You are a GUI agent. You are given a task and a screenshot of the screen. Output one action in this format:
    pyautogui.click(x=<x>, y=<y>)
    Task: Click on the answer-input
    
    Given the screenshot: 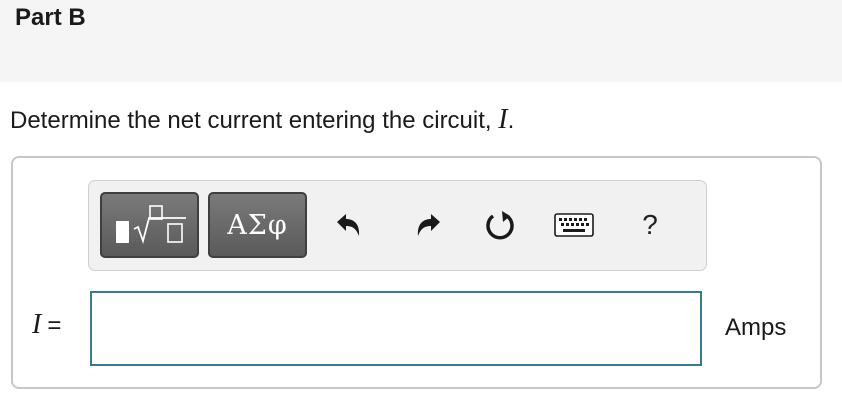 What is the action you would take?
    pyautogui.click(x=396, y=328)
    